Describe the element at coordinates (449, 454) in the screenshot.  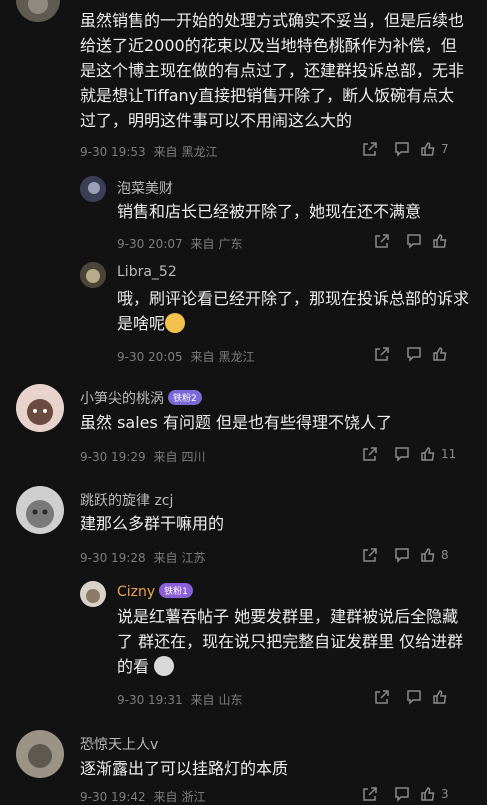
I see `like-count: 11` at that location.